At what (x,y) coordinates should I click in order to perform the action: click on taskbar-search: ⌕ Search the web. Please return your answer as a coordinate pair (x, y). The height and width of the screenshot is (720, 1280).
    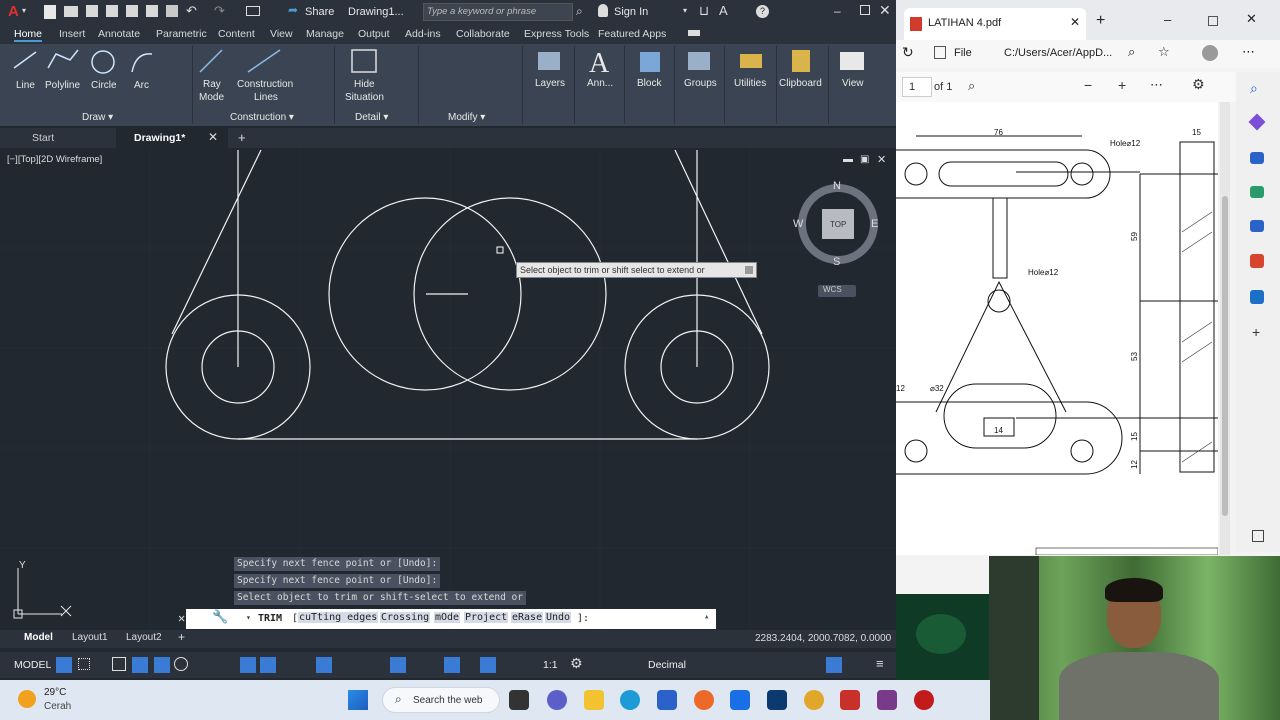
    Looking at the image, I should click on (441, 700).